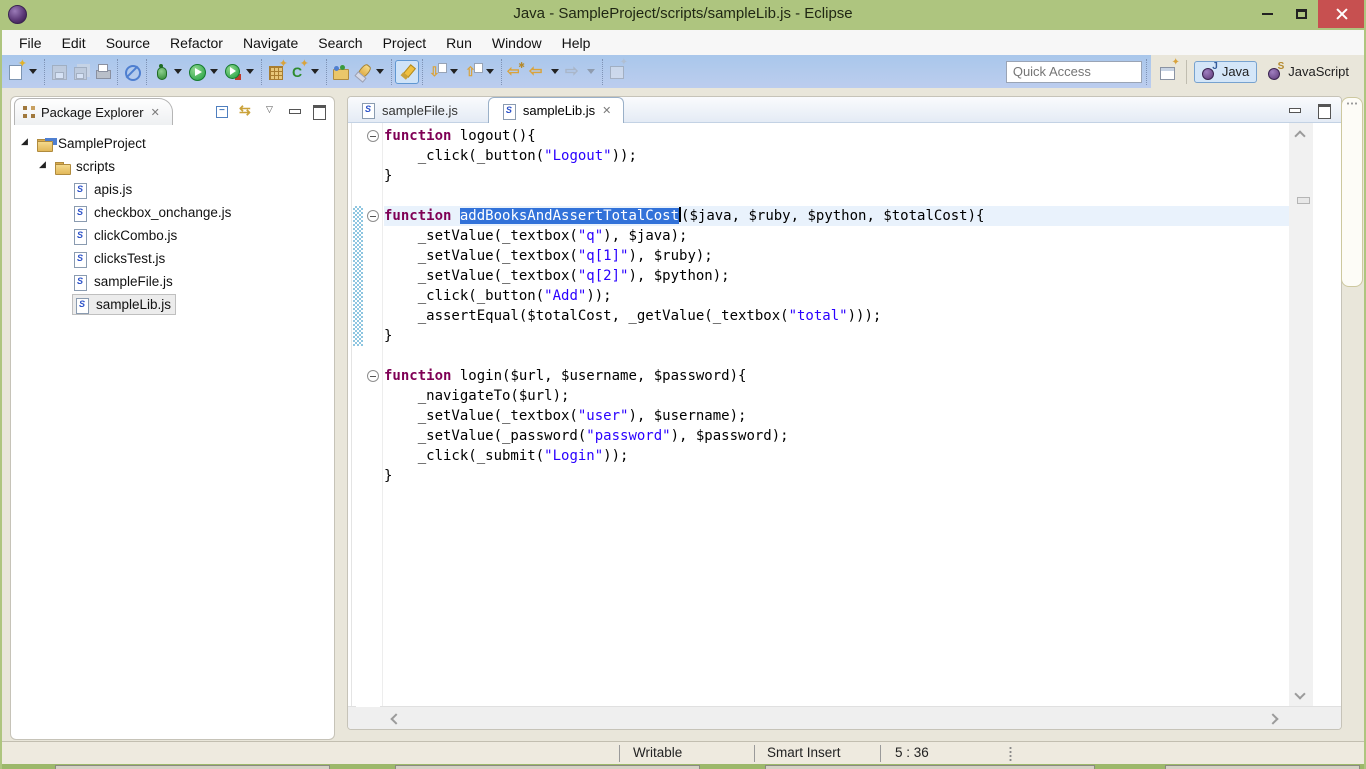 This screenshot has height=769, width=1366. I want to click on view-menu-icon, so click(271, 111).